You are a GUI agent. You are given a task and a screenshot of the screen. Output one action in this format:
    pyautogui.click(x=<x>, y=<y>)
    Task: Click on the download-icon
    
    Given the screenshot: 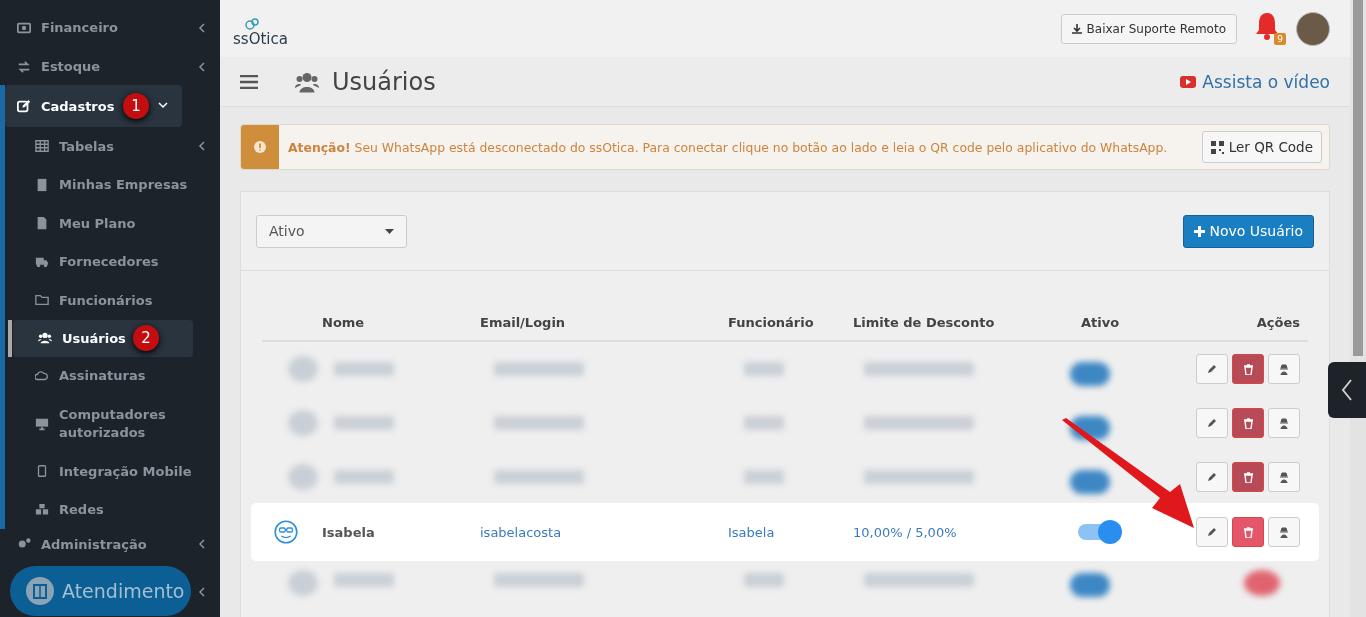 What is the action you would take?
    pyautogui.click(x=1076, y=28)
    